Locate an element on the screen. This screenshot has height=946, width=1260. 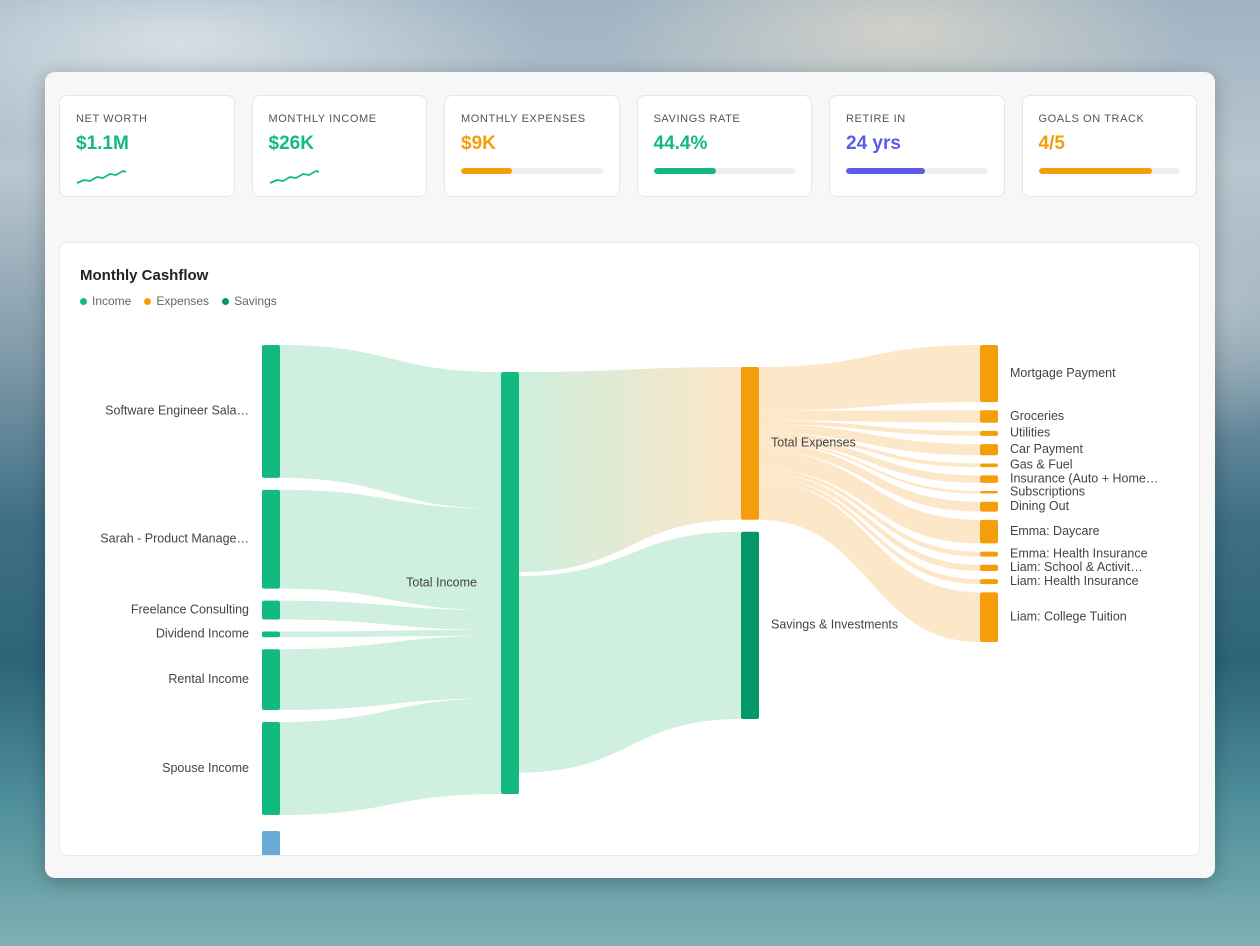
income-node-label: Spouse Income is located at coordinates (205, 768).